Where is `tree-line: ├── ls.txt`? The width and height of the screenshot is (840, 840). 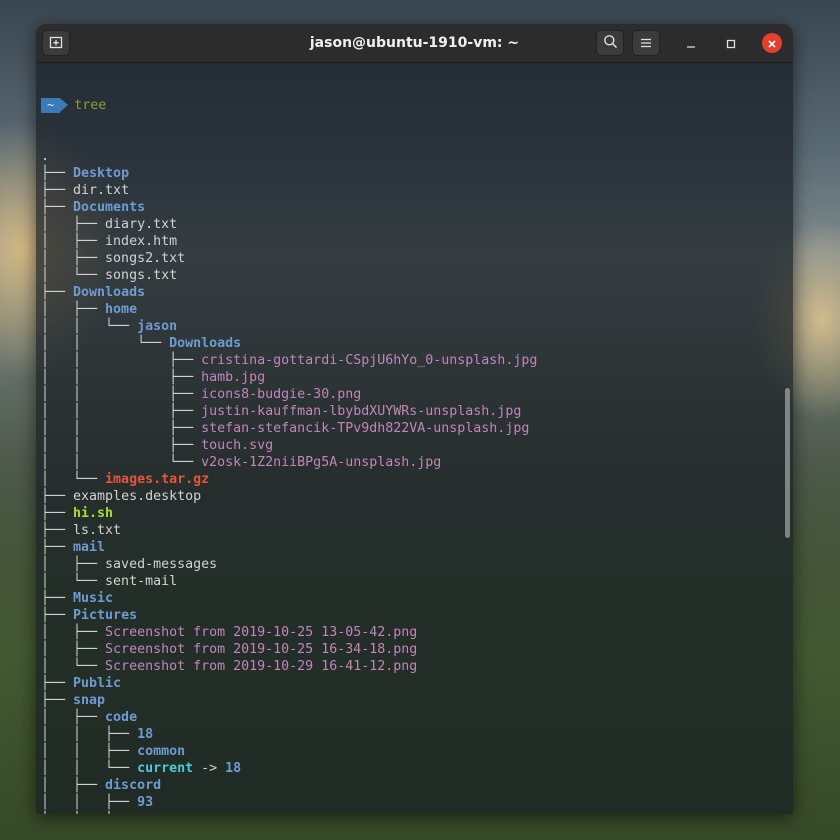 tree-line: ├── ls.txt is located at coordinates (289, 530).